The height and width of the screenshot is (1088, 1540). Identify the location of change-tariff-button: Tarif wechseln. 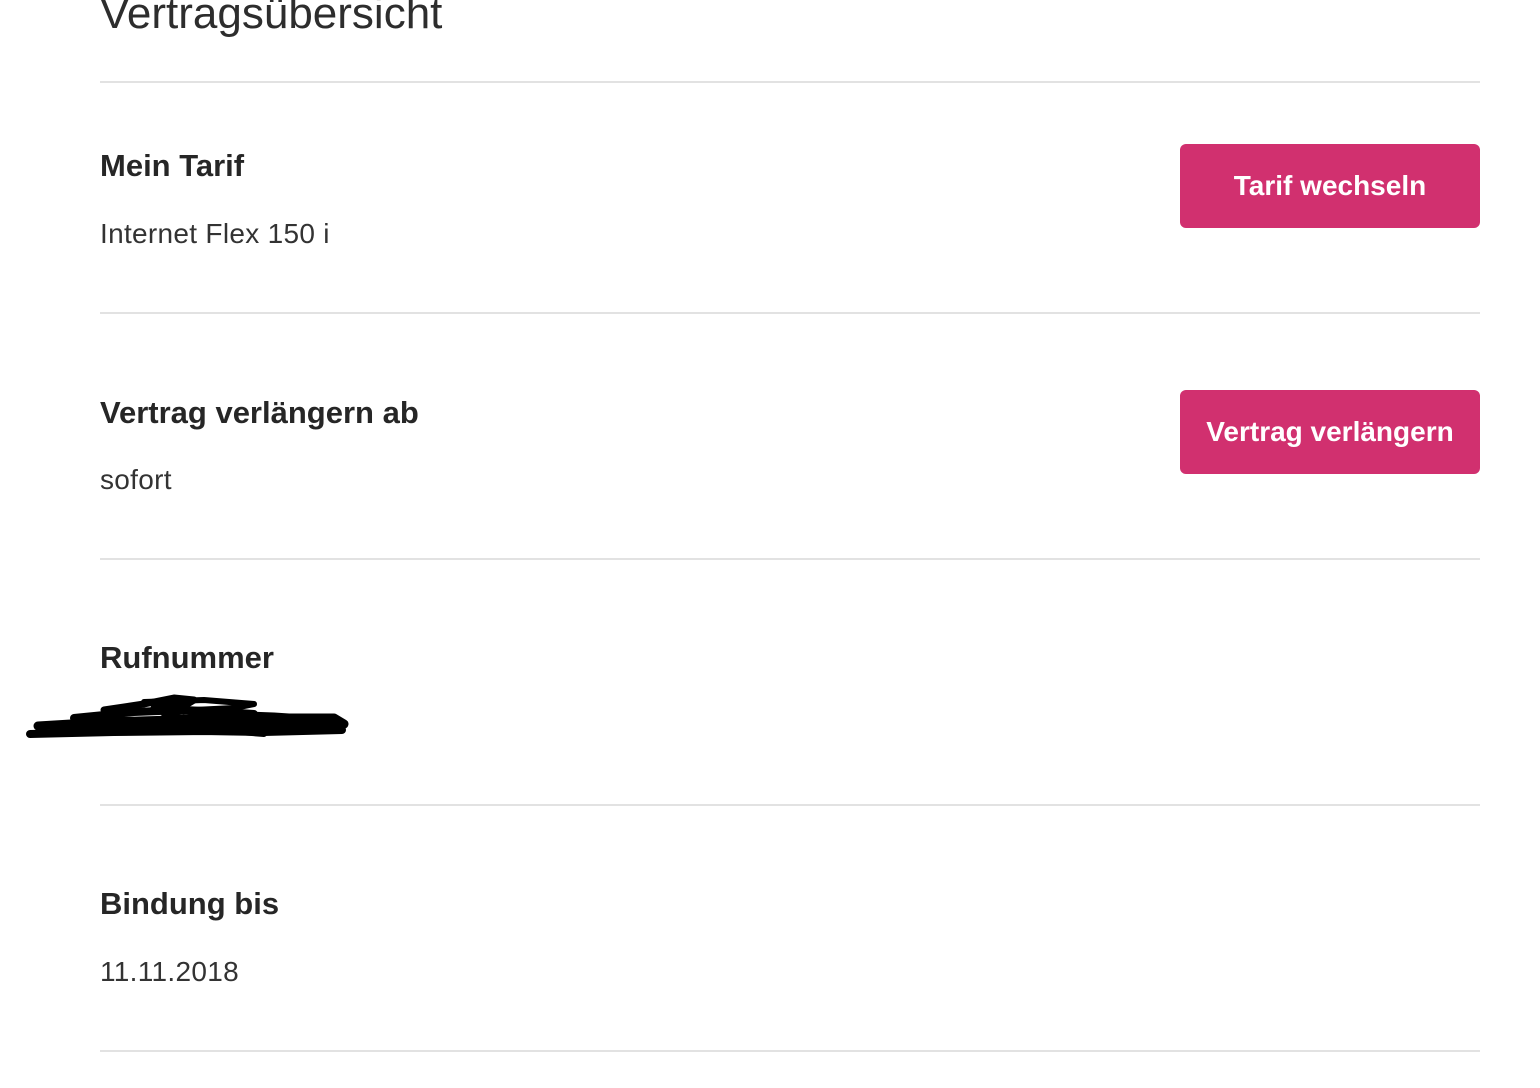
(1330, 186).